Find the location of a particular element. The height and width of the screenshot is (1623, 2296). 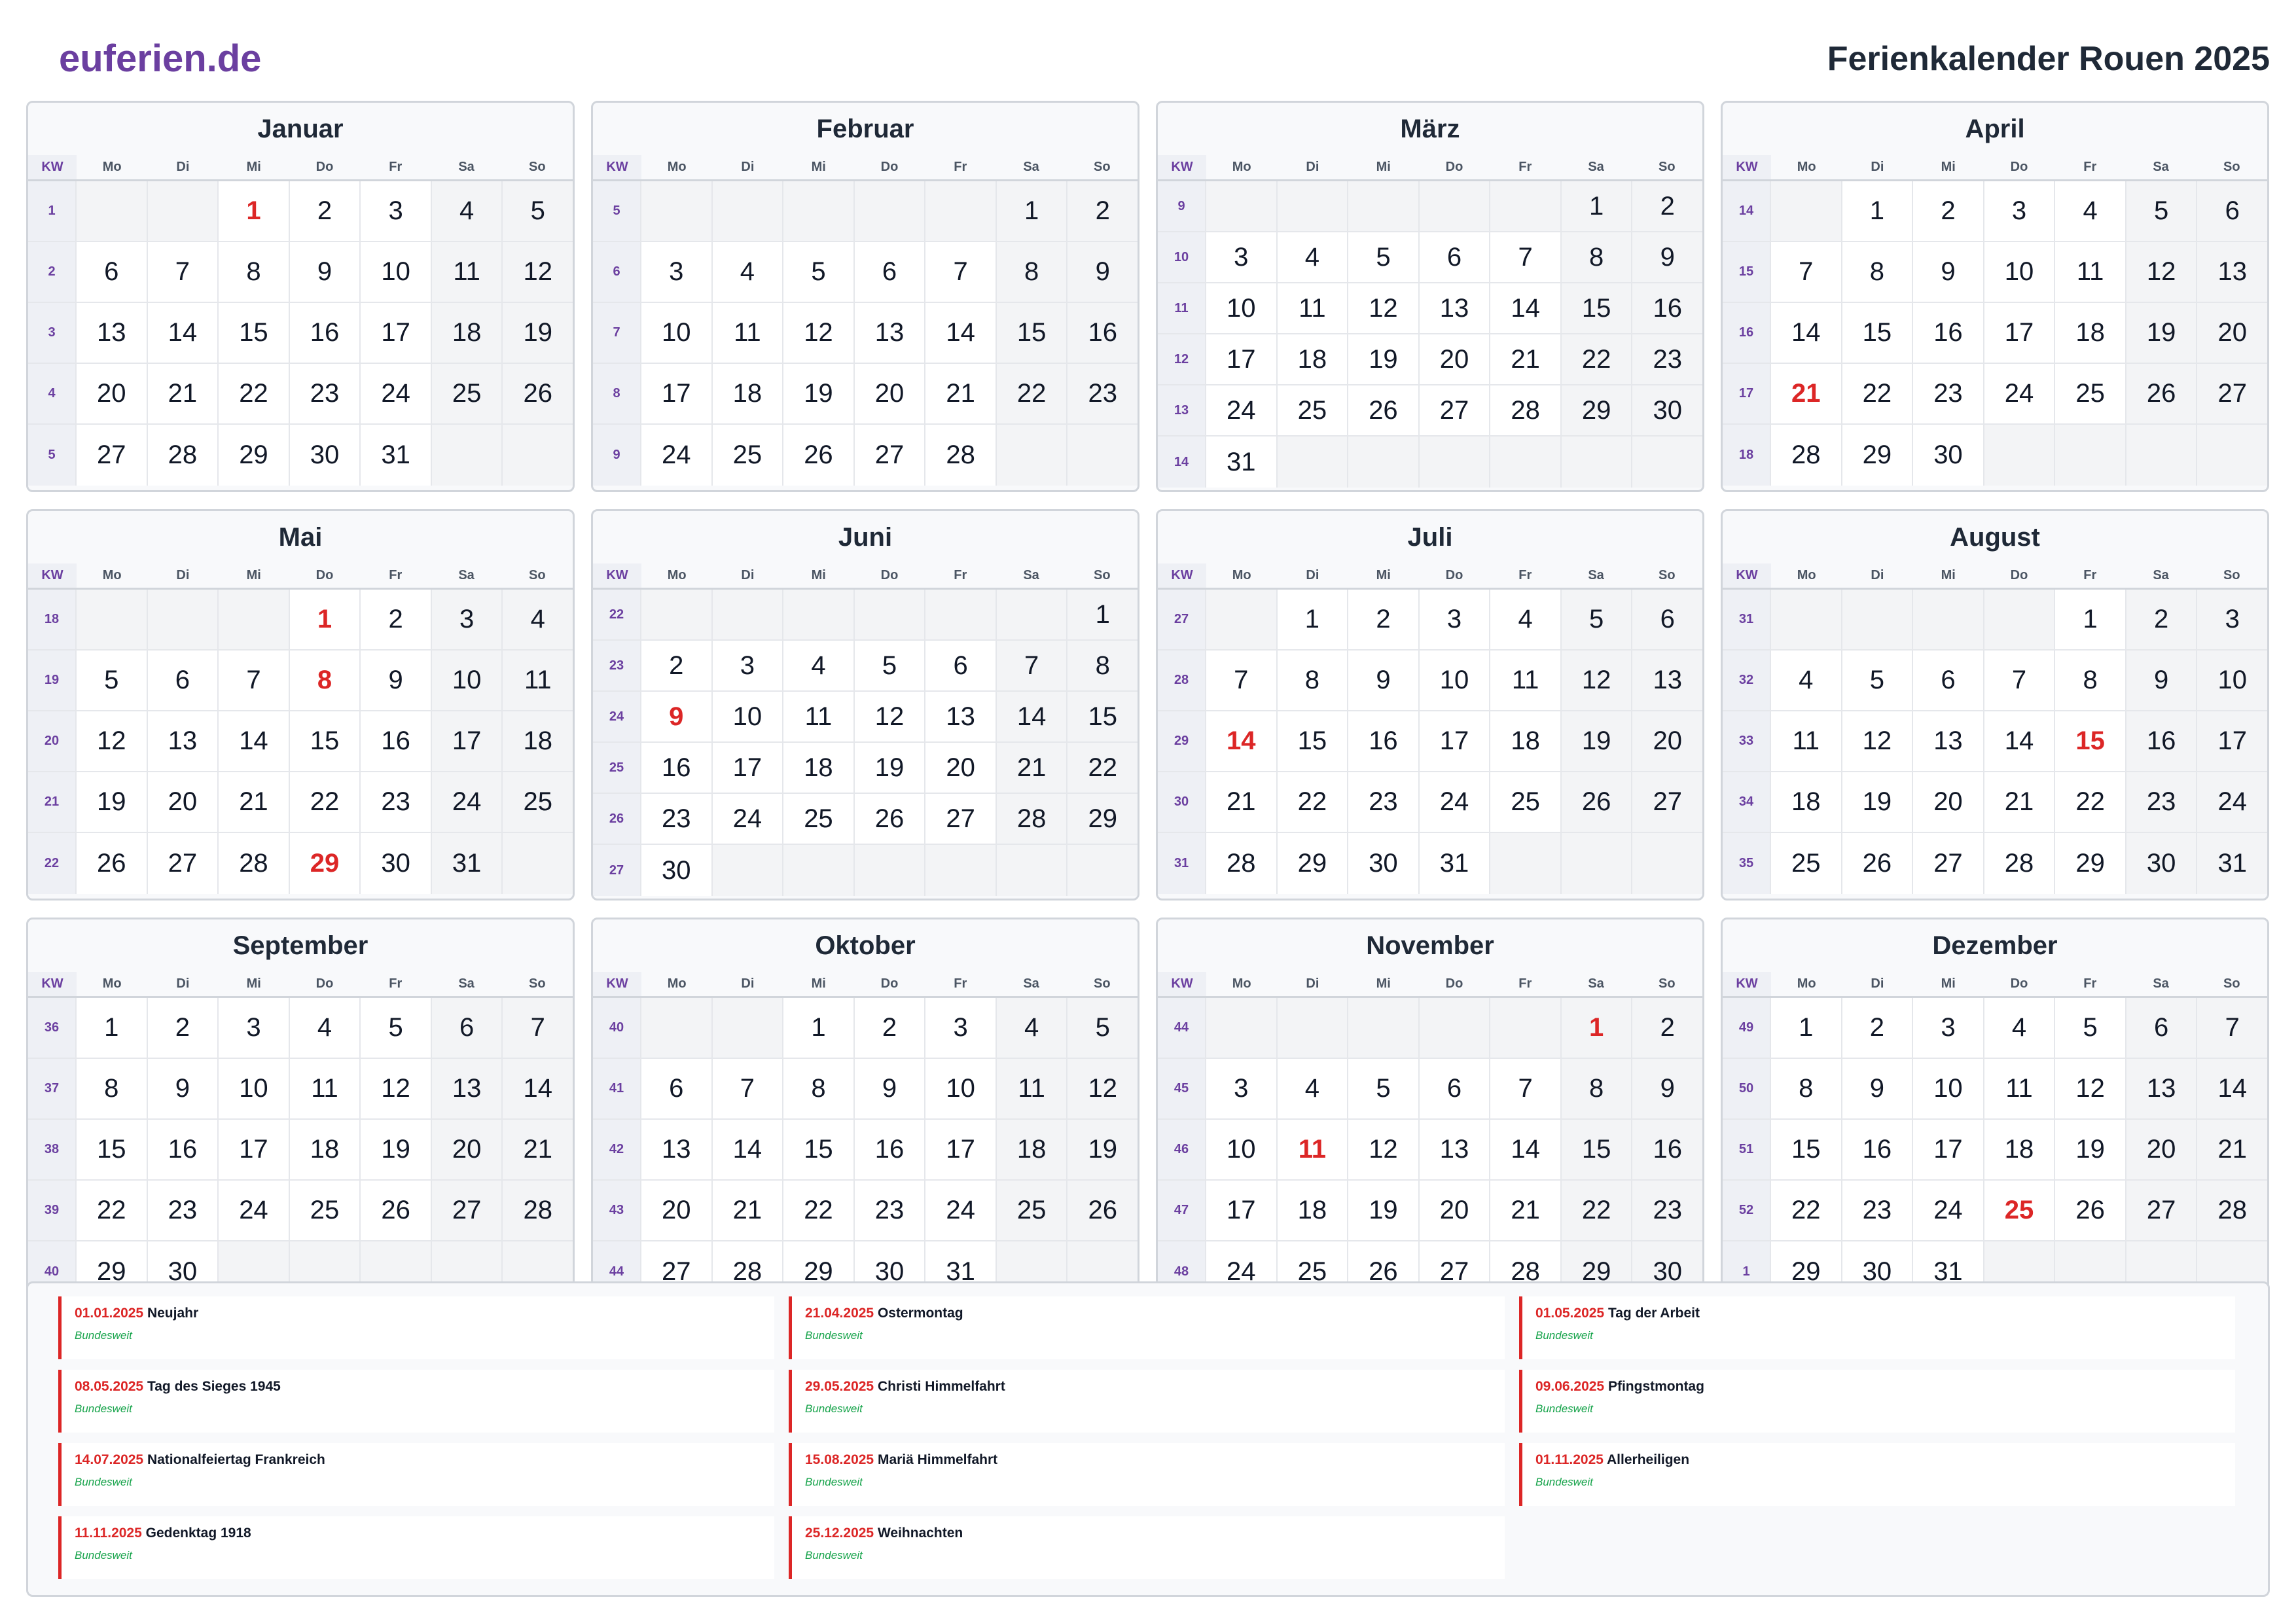

week-row: 49 1 2 3 4 5 6 7 is located at coordinates (1995, 1028).